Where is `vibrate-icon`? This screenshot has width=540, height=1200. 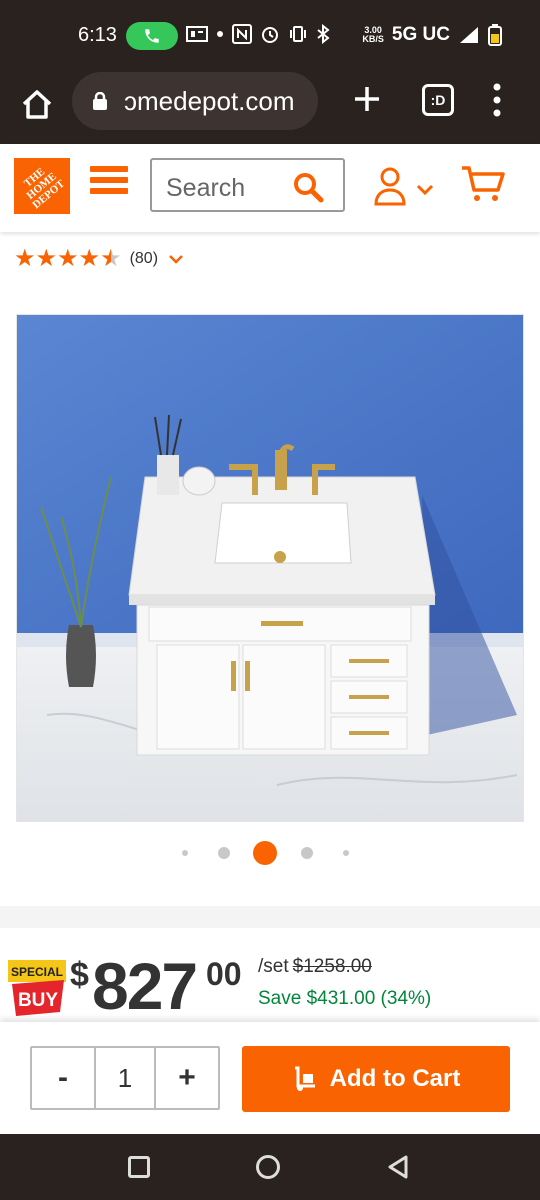
vibrate-icon is located at coordinates (298, 34).